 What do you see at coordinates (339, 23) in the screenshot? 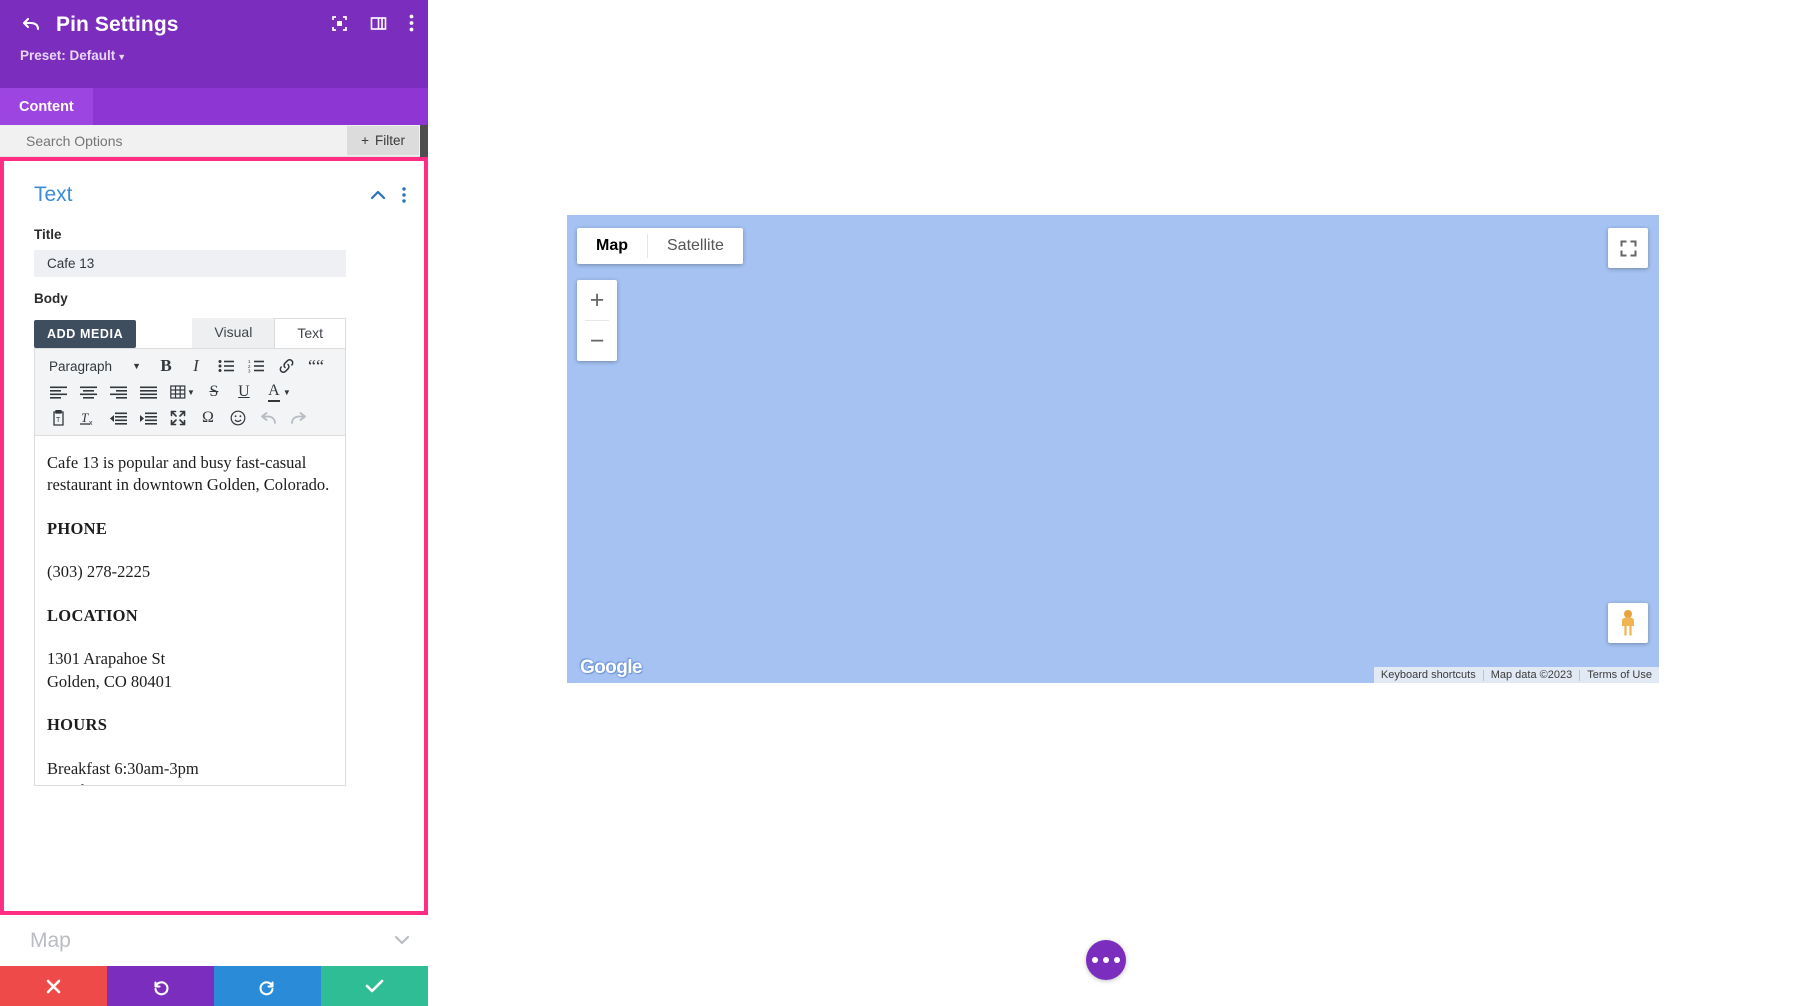
I see `focus-frame-icon` at bounding box center [339, 23].